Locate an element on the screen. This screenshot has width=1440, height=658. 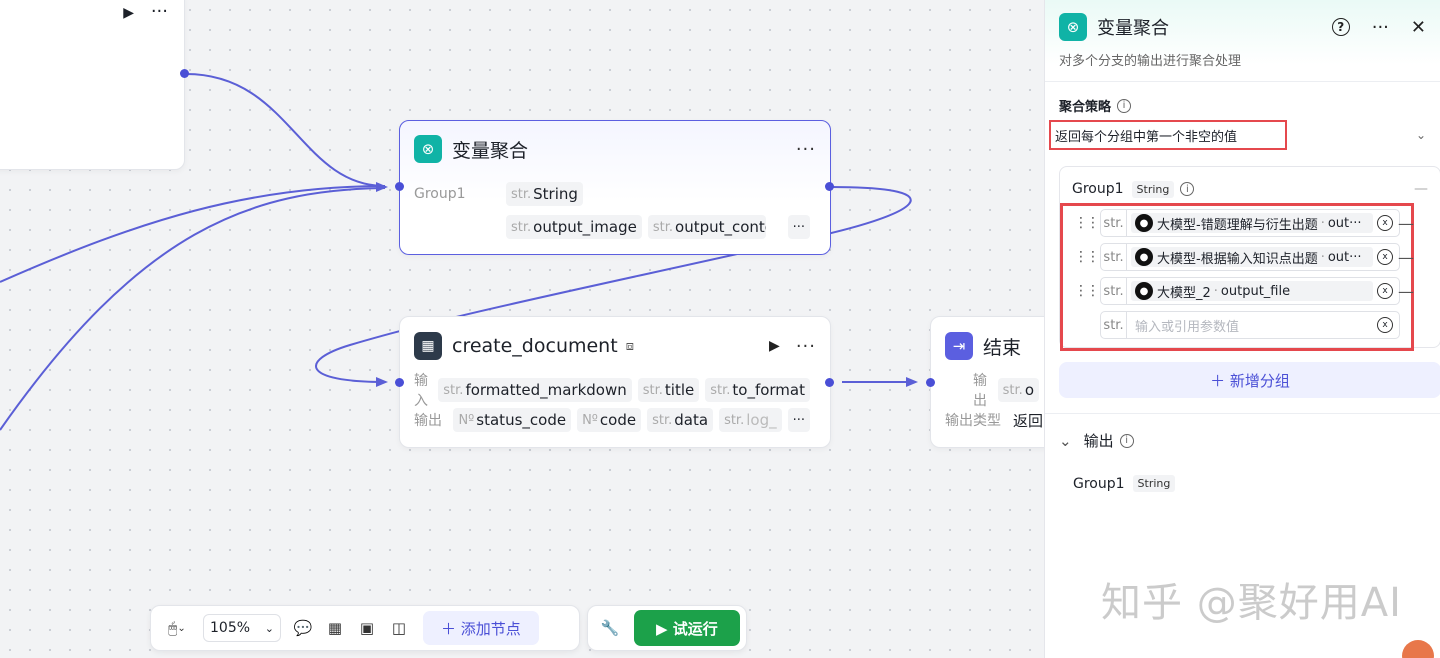
help-icon: ? is located at coordinates (1340, 27).